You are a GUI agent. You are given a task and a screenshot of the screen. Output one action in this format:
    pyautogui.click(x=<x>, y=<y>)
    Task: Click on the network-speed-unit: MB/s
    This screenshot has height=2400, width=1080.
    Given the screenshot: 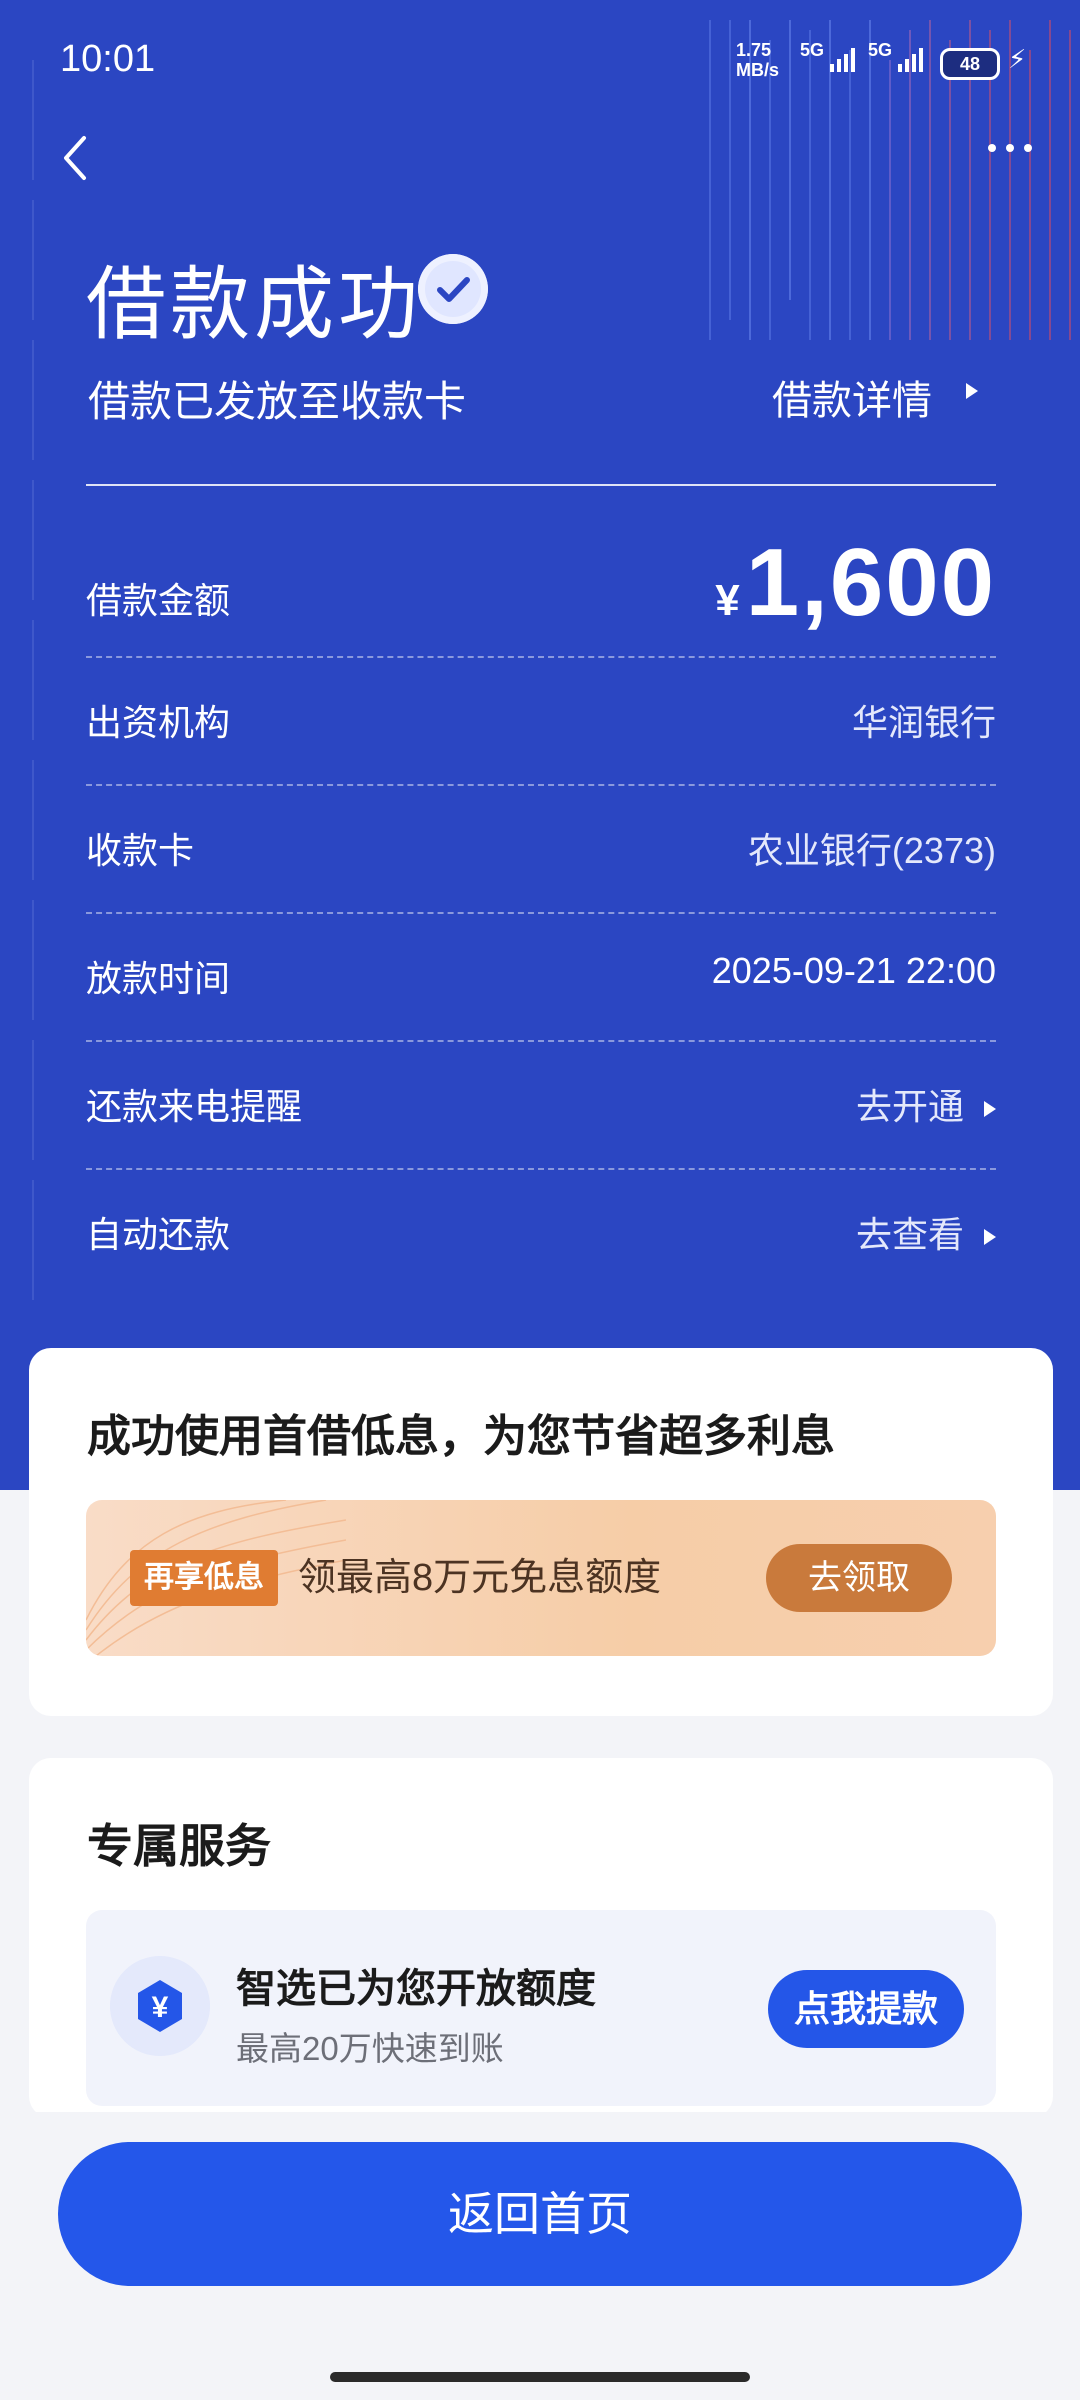 What is the action you would take?
    pyautogui.click(x=758, y=70)
    